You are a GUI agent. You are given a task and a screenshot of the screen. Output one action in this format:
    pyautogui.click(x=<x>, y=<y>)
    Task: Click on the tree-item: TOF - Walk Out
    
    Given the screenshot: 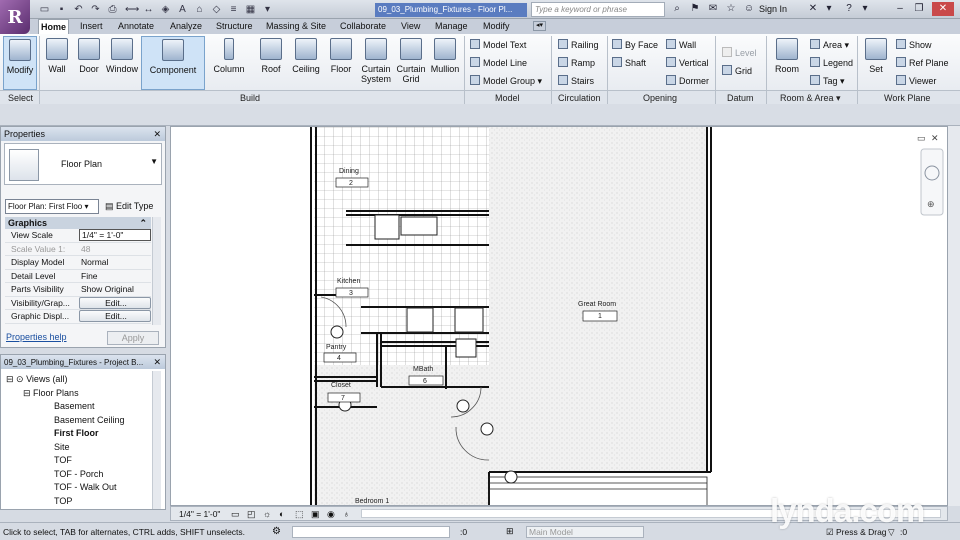 What is the action you would take?
    pyautogui.click(x=85, y=487)
    